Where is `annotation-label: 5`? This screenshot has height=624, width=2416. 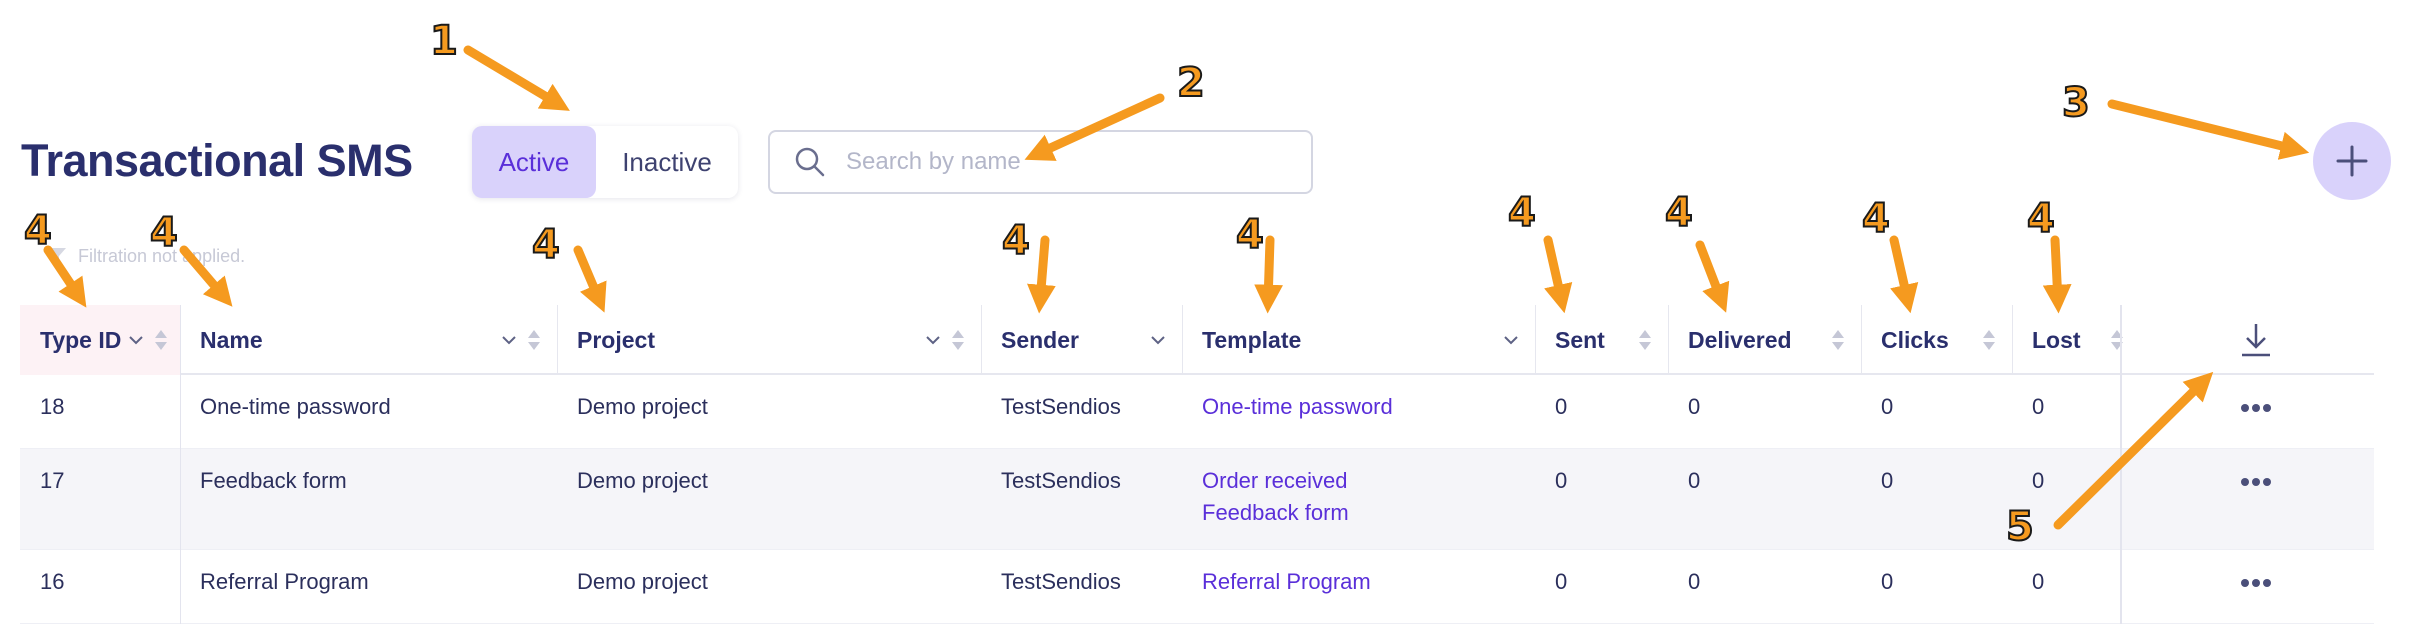
annotation-label: 5 is located at coordinates (2020, 527).